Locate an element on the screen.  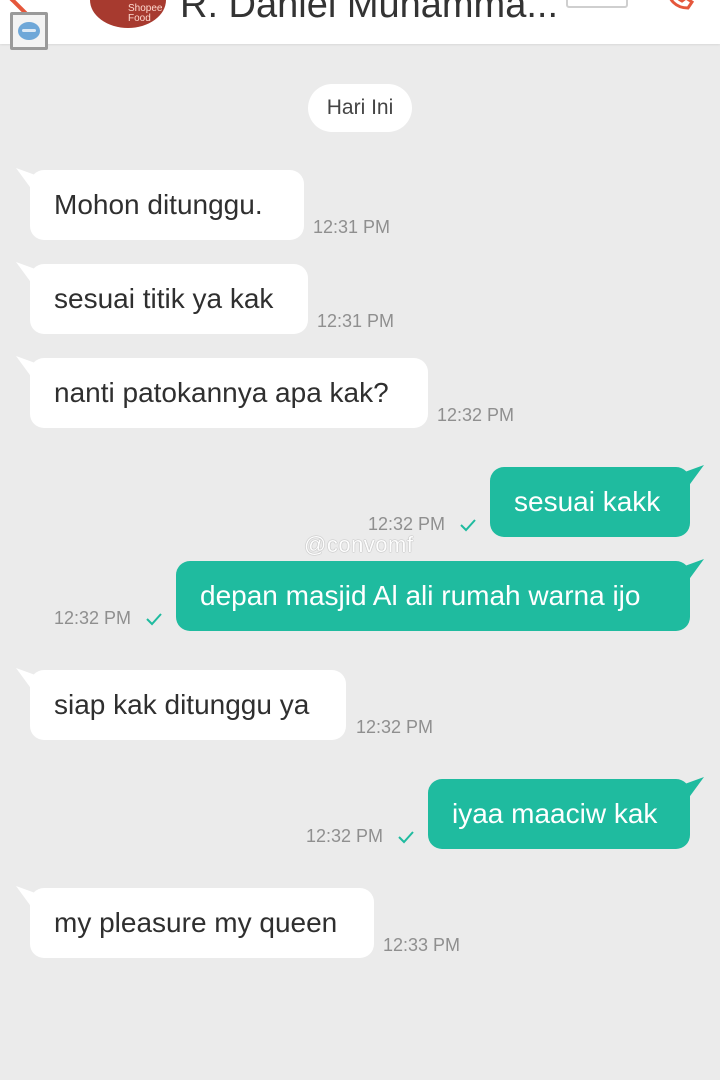
outgoing-message: depan masjid Al ali rumah warna ijo is located at coordinates (433, 596).